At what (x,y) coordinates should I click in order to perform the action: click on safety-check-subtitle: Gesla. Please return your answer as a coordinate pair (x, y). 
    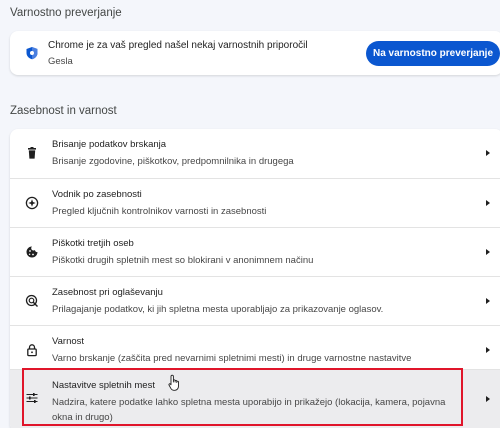
    Looking at the image, I should click on (60, 61).